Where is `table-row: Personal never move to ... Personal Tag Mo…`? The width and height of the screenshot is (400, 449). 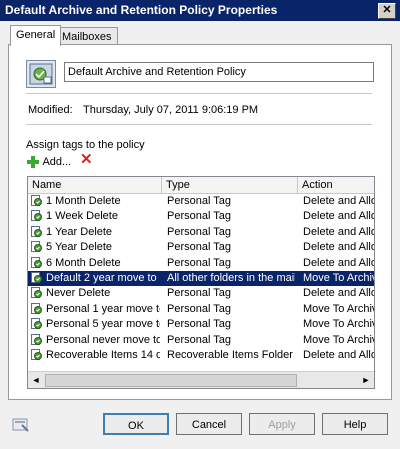 table-row: Personal never move to ... Personal Tag Mo… is located at coordinates (201, 340).